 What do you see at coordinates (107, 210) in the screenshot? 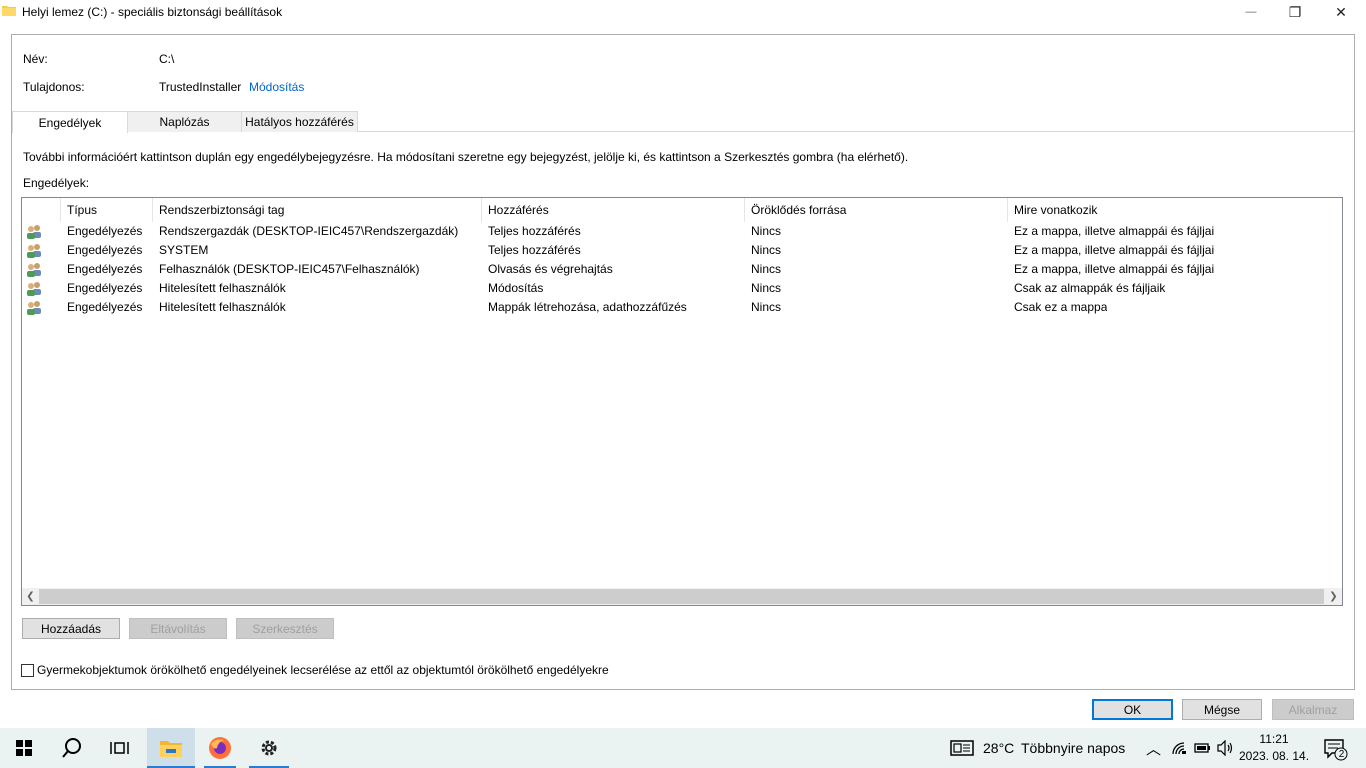
I see `column-header-type: Típus` at bounding box center [107, 210].